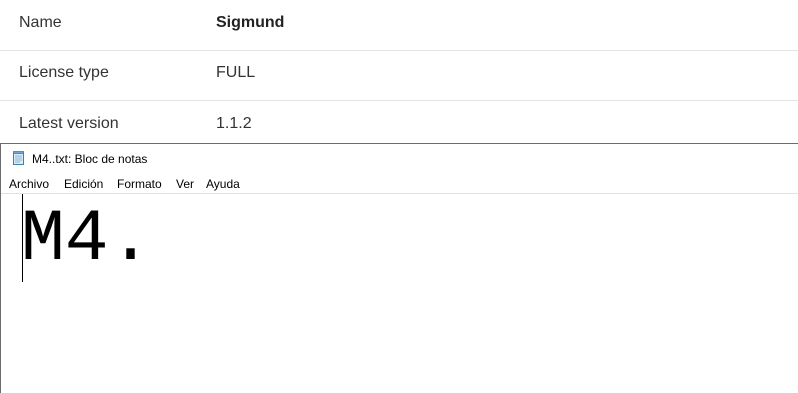  What do you see at coordinates (29, 184) in the screenshot?
I see `menu-archivo: Archivo` at bounding box center [29, 184].